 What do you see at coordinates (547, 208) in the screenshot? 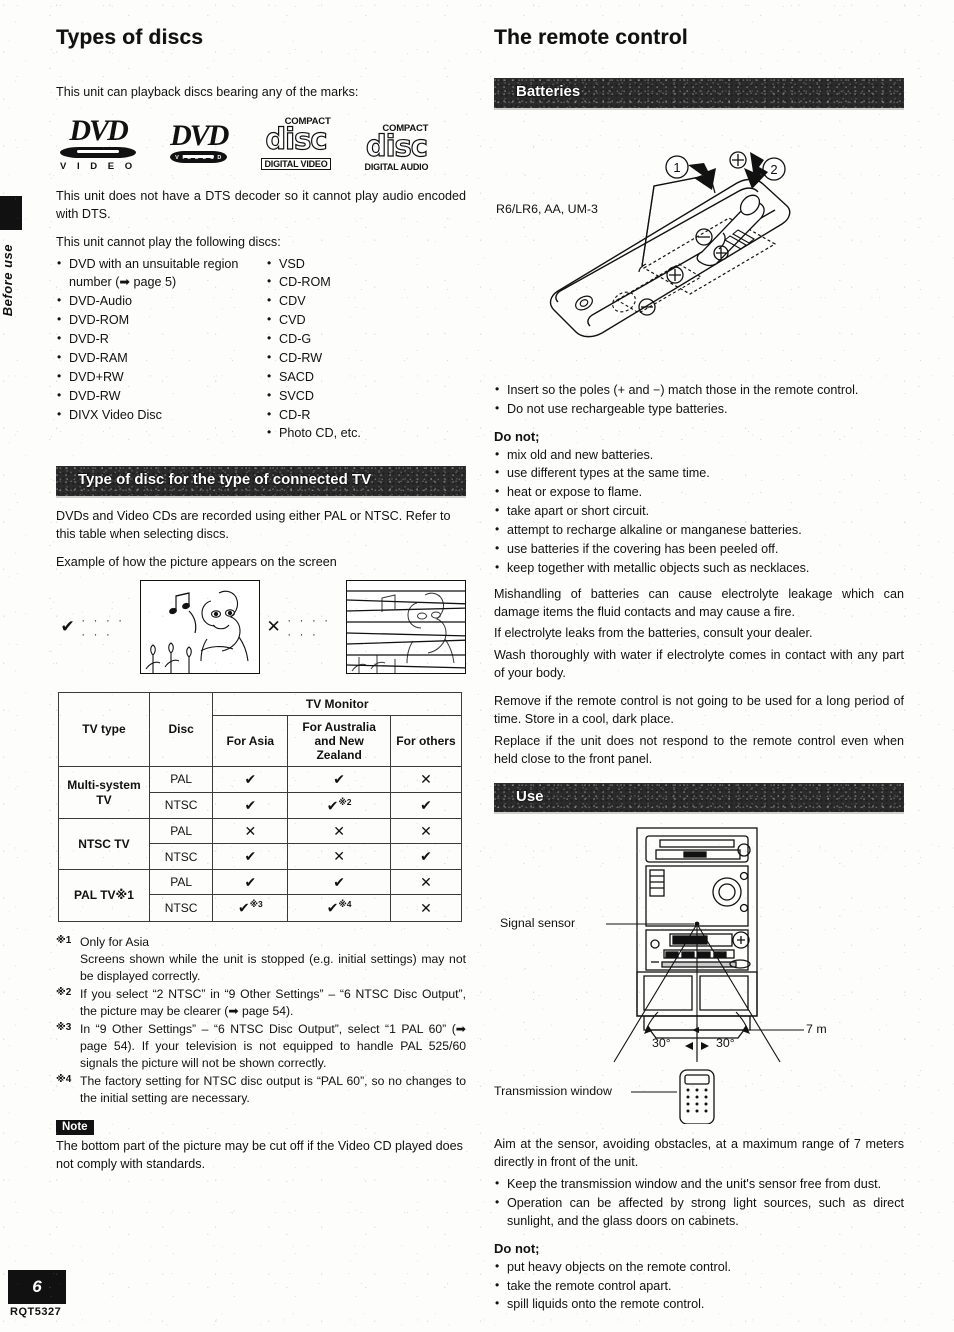
I see `battery-type-label: R6/LR6, AA, UM-3` at bounding box center [547, 208].